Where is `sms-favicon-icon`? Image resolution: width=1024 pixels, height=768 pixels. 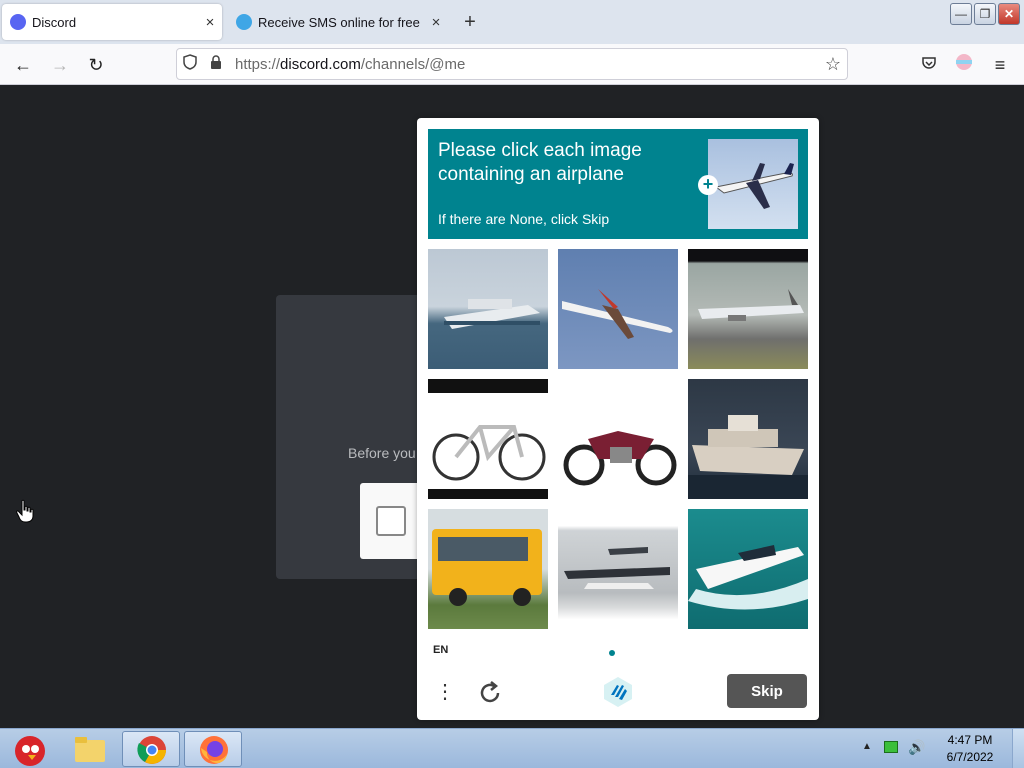 sms-favicon-icon is located at coordinates (244, 22).